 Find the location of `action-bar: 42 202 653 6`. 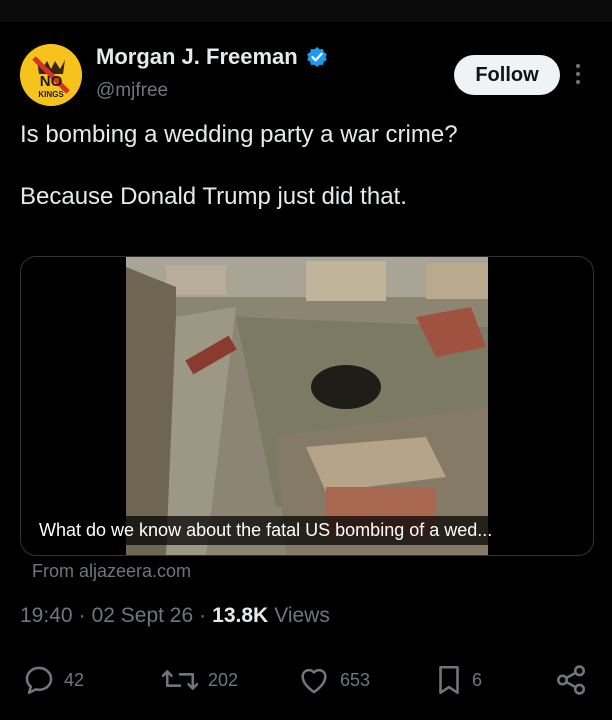

action-bar: 42 202 653 6 is located at coordinates (306, 680).